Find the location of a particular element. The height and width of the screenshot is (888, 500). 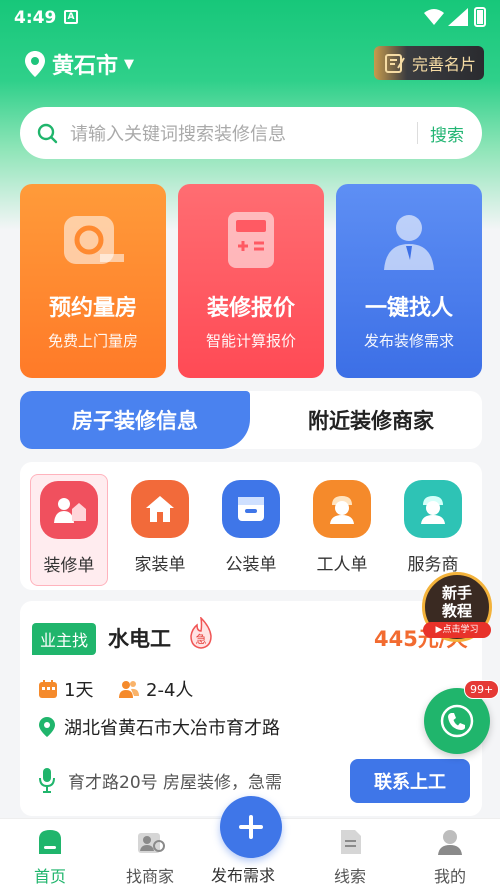

city-name: 黄石市 is located at coordinates (85, 66).